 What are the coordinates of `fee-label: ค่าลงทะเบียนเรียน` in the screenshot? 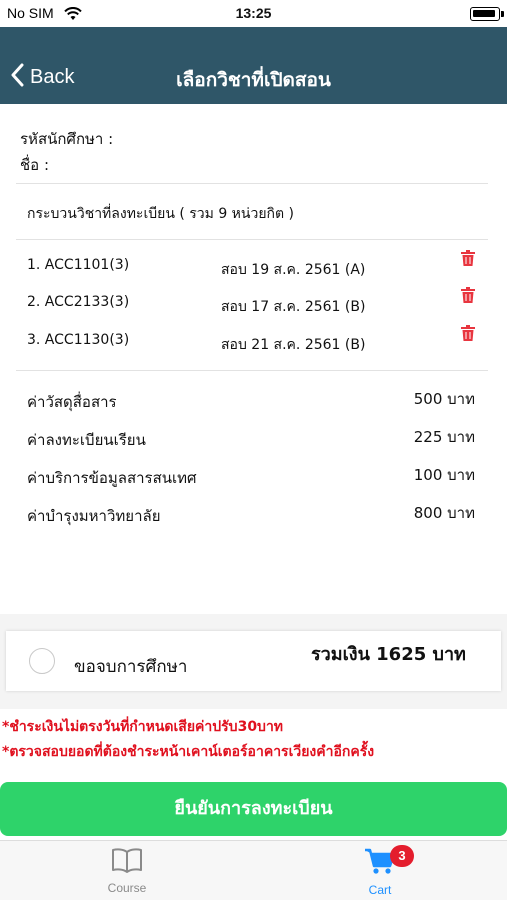 It's located at (86, 440).